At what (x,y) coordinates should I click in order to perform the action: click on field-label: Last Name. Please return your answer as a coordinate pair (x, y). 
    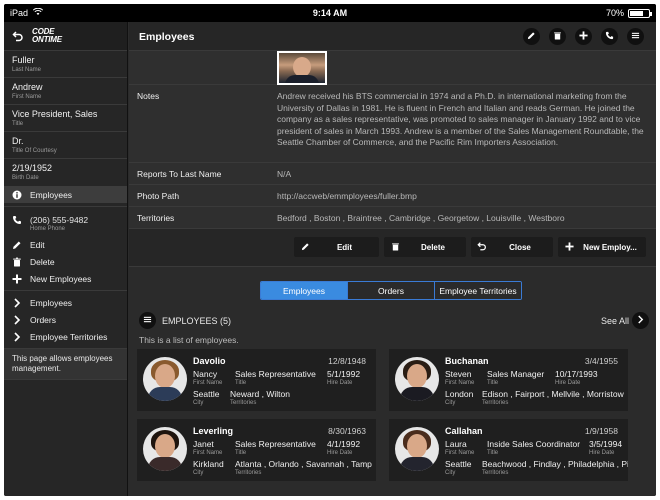
    Looking at the image, I should click on (27, 70).